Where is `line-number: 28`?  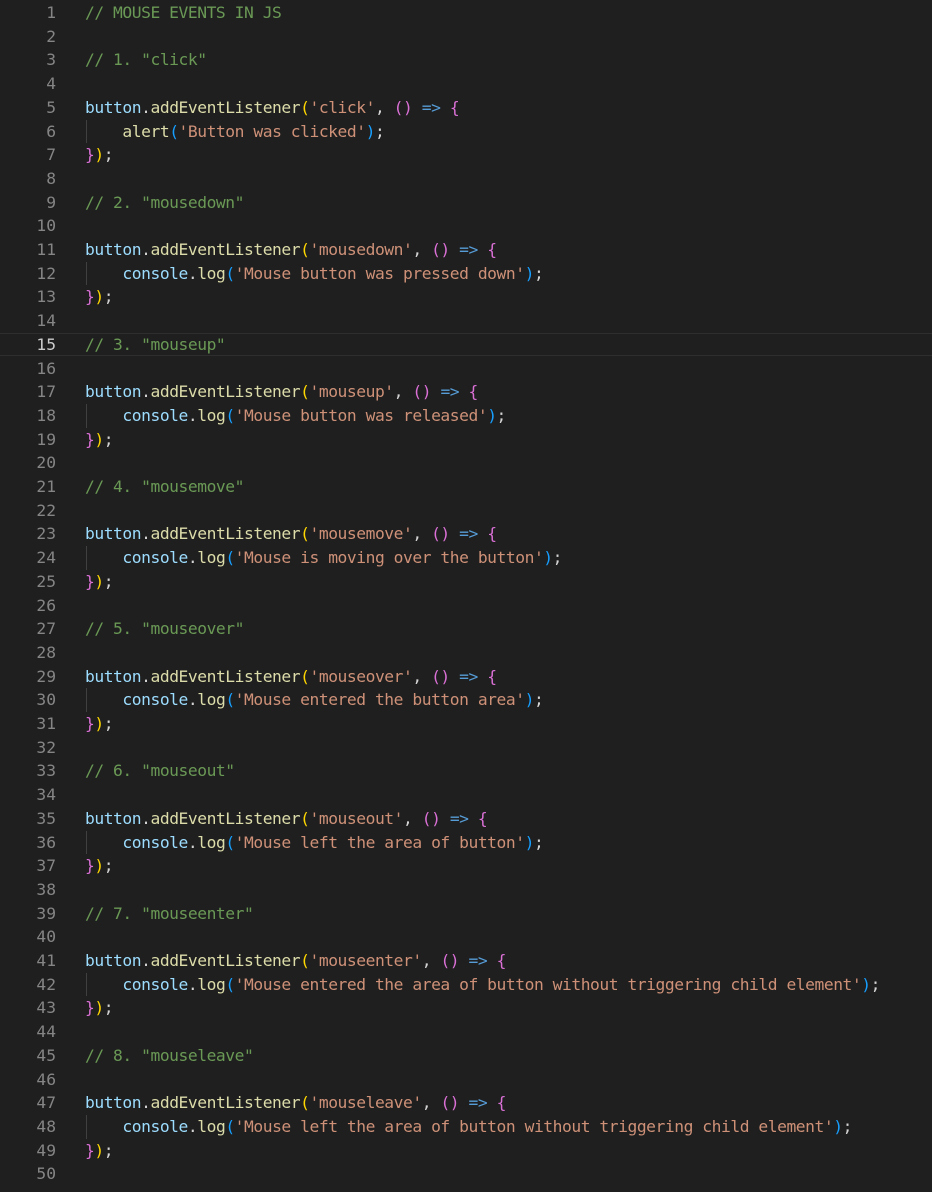
line-number: 28 is located at coordinates (46, 652).